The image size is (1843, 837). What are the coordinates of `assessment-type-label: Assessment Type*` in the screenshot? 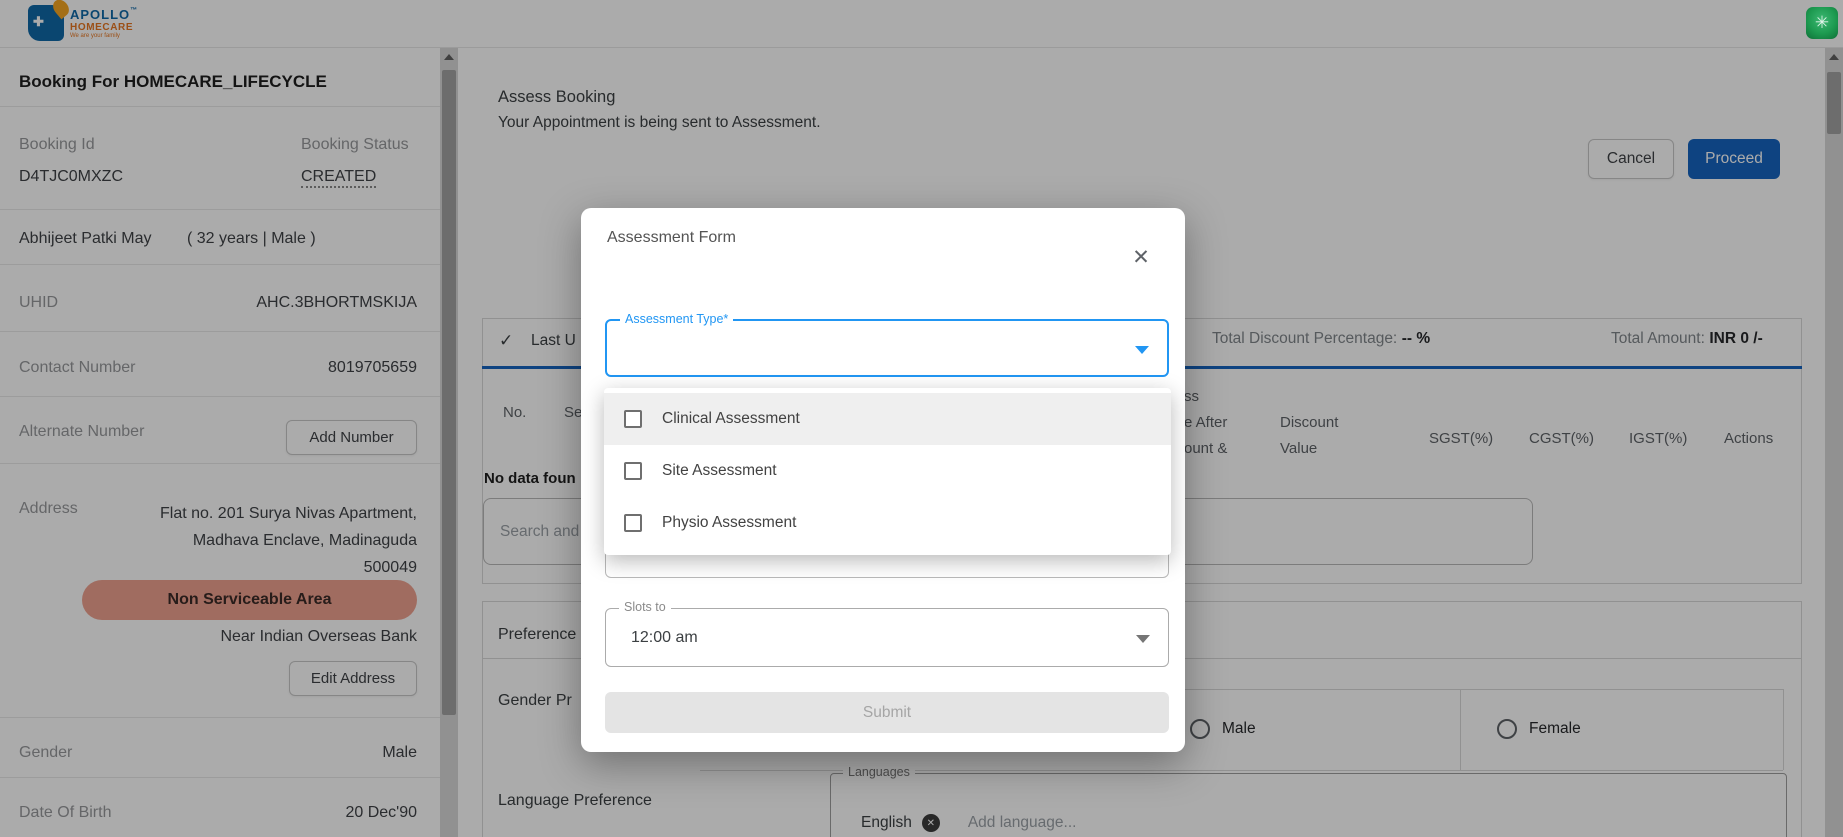 It's located at (677, 319).